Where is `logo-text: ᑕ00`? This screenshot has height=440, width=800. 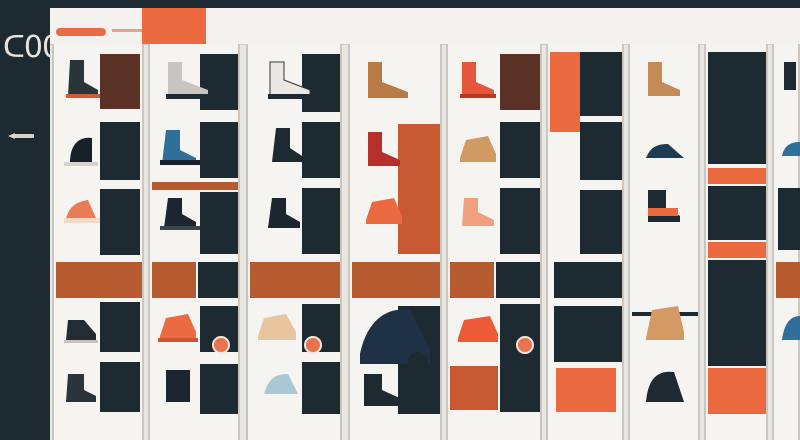 logo-text: ᑕ00 is located at coordinates (32, 47).